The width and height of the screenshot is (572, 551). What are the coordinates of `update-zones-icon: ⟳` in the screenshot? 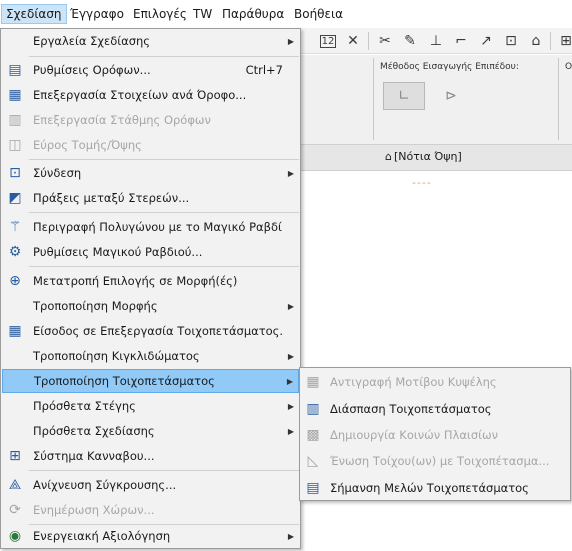 It's located at (15, 510).